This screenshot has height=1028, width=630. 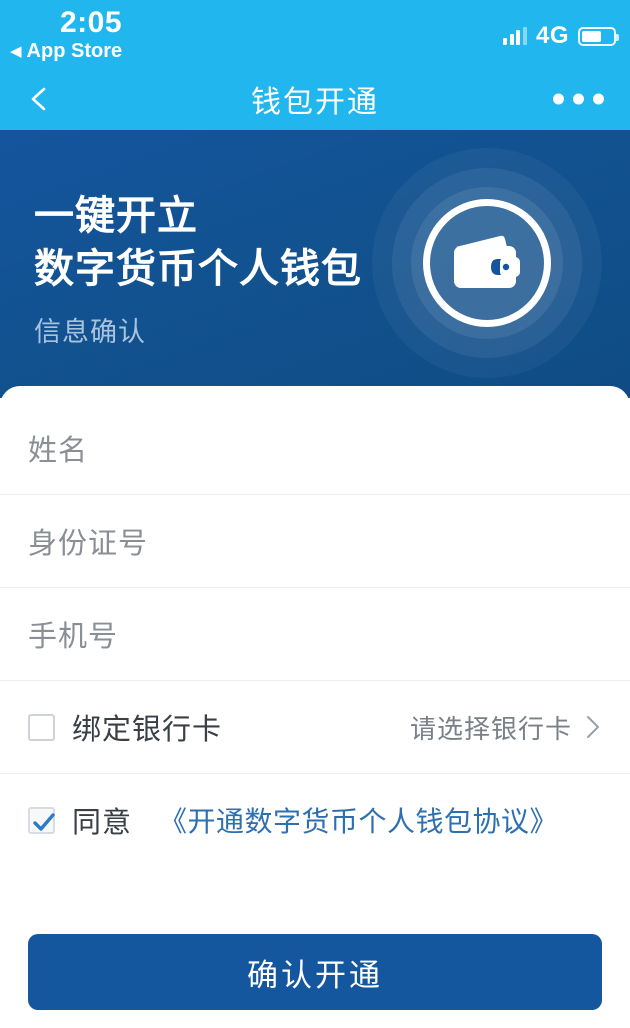 I want to click on full-name-input: 姓名, so click(x=58, y=448).